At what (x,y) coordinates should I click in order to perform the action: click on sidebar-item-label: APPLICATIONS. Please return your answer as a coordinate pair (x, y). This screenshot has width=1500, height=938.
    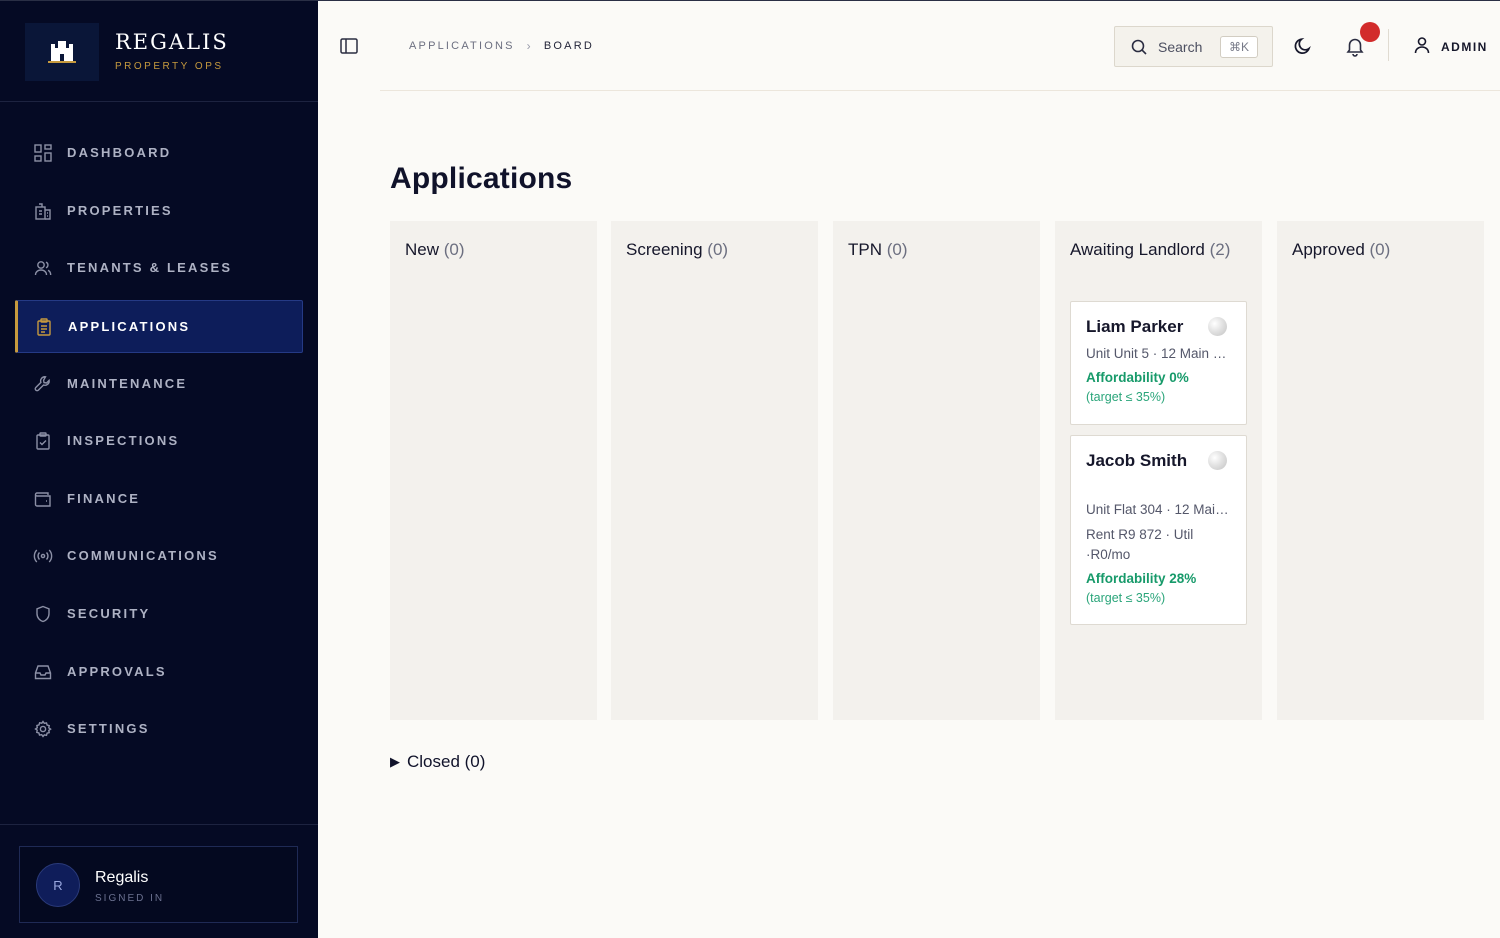
    Looking at the image, I should click on (129, 326).